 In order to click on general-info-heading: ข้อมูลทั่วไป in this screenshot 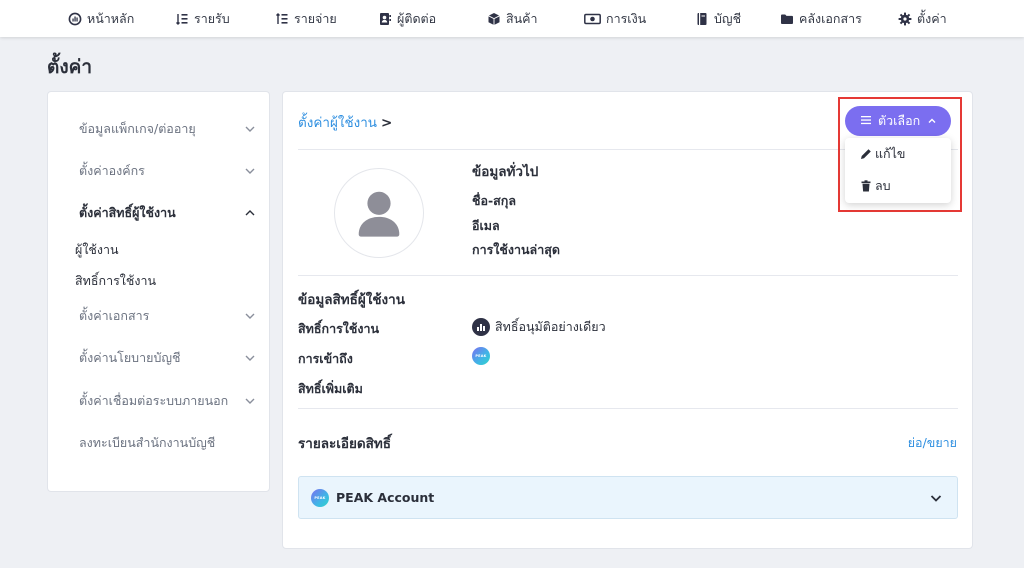, I will do `click(505, 172)`.